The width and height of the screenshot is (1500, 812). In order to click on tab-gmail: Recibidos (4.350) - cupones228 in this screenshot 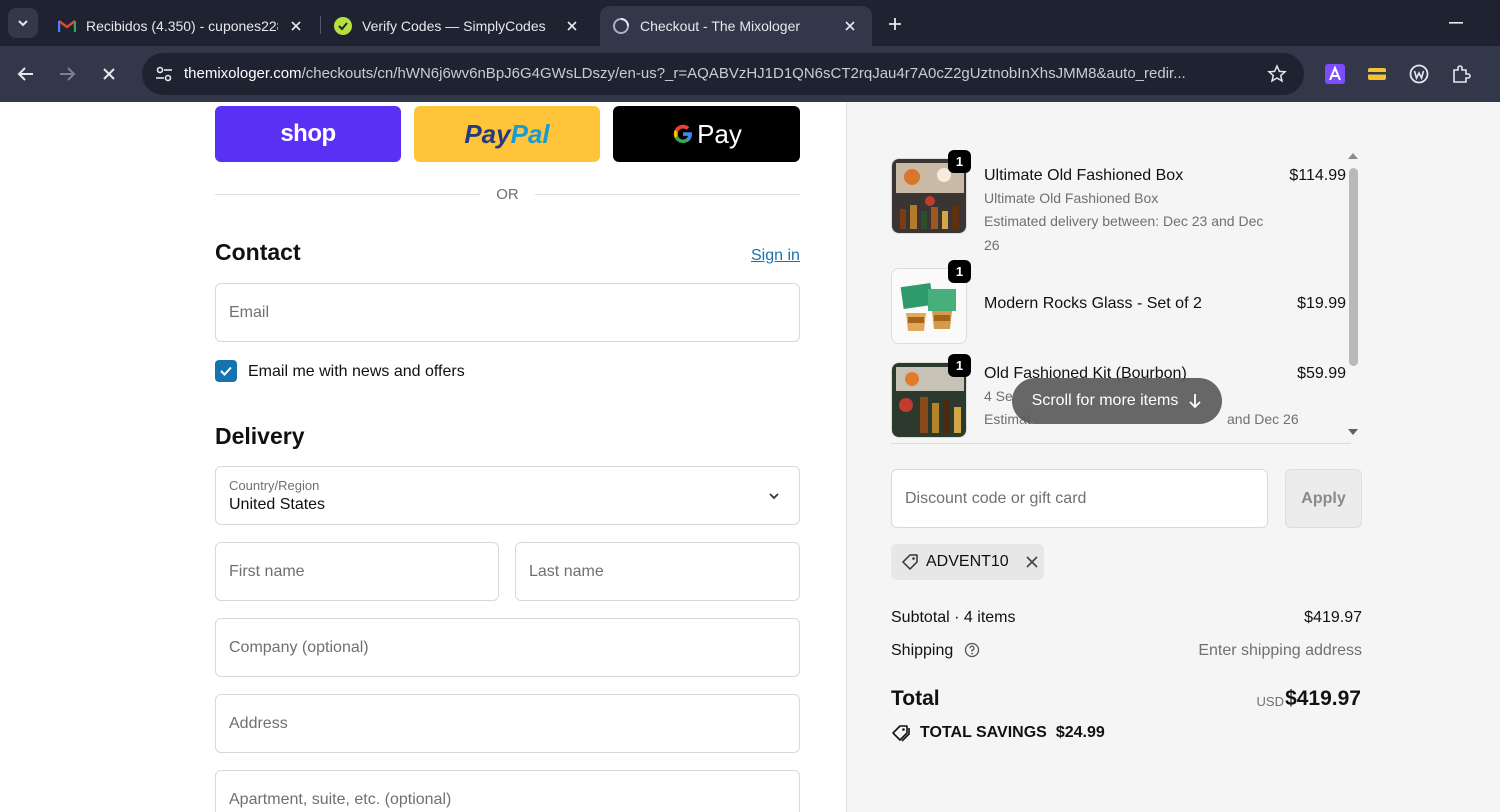, I will do `click(182, 26)`.